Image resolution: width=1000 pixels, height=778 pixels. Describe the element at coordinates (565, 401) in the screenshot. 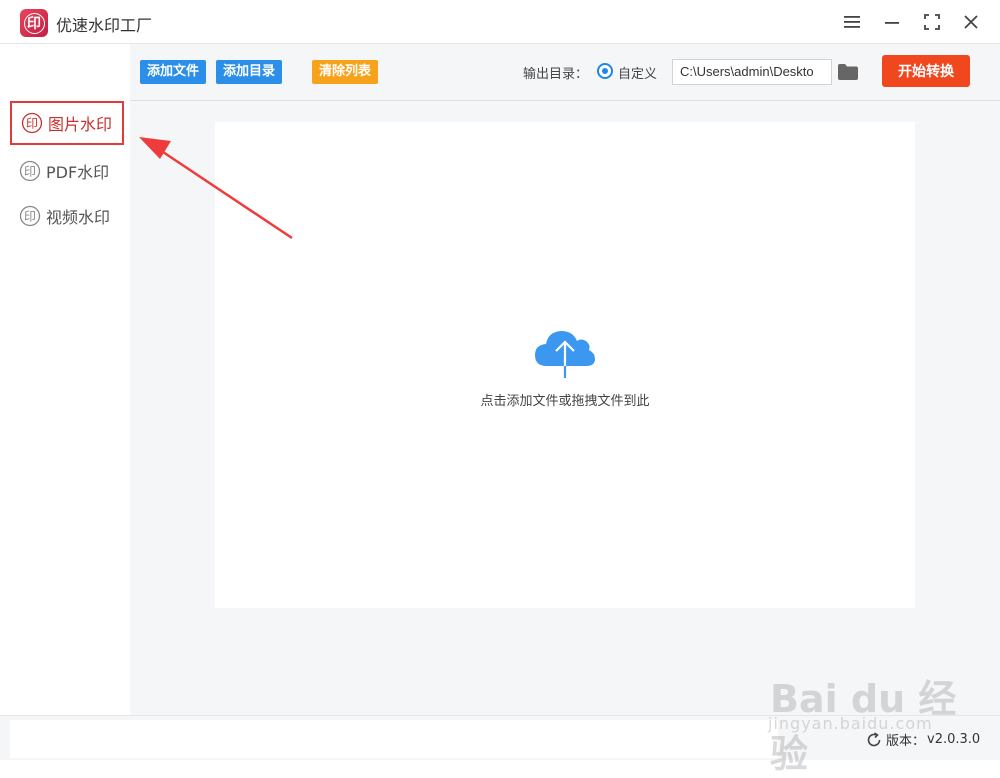

I see `drop-hint-text: 点击添加文件或拖拽文件到此` at that location.